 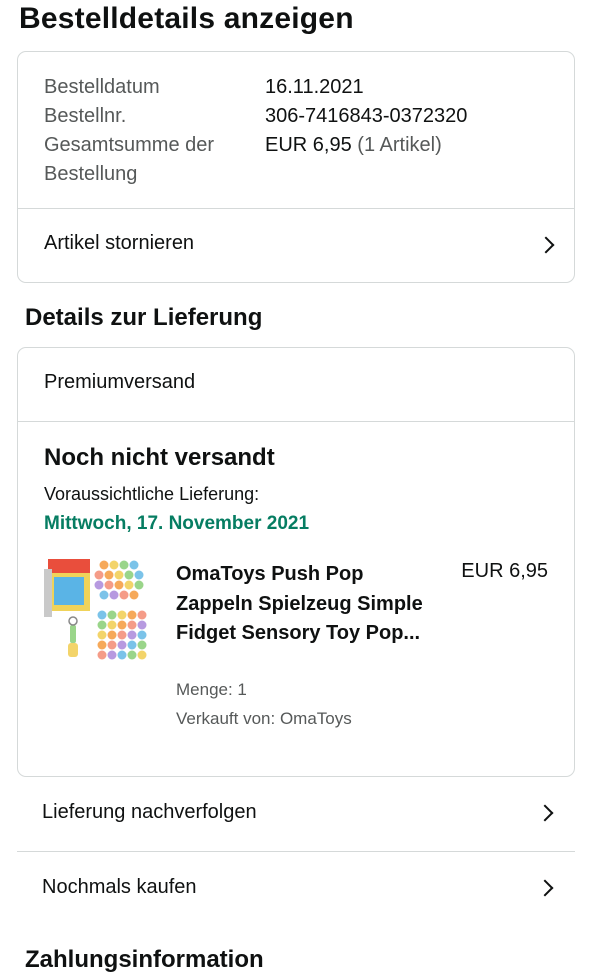 I want to click on product-thumbnail-icon, so click(x=96, y=610).